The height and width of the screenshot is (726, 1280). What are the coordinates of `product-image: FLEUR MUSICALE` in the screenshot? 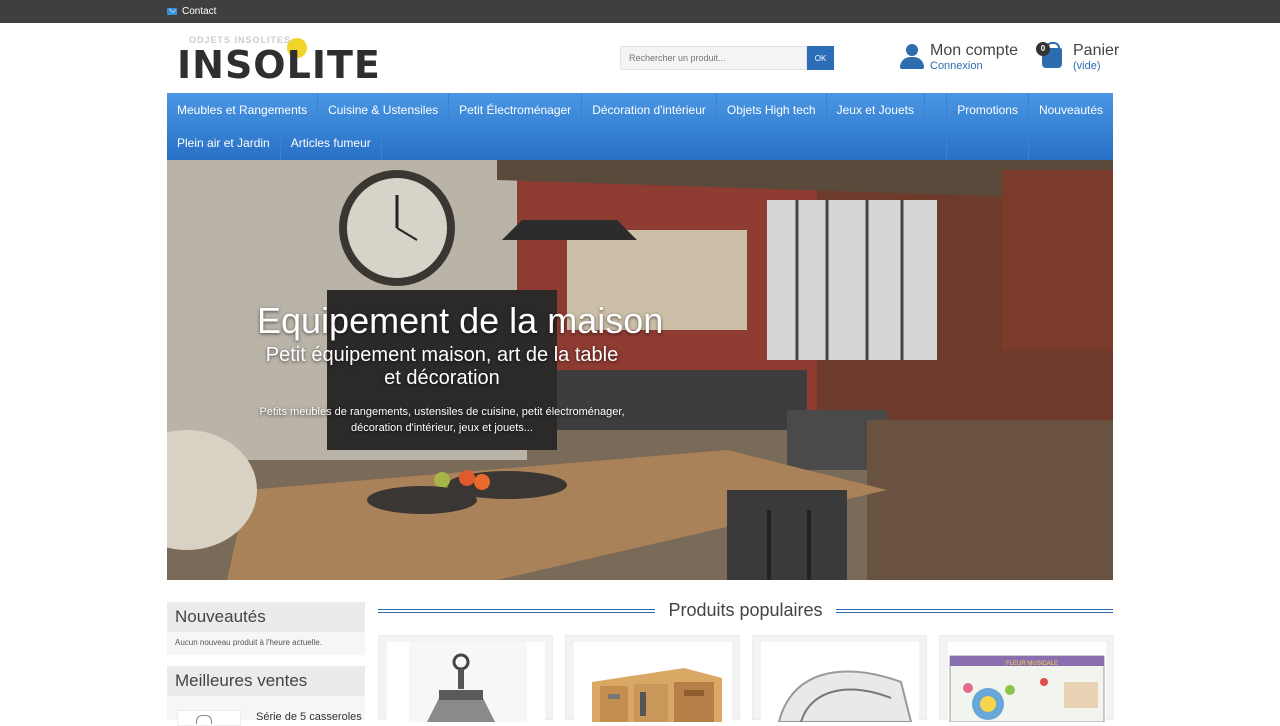 It's located at (1027, 682).